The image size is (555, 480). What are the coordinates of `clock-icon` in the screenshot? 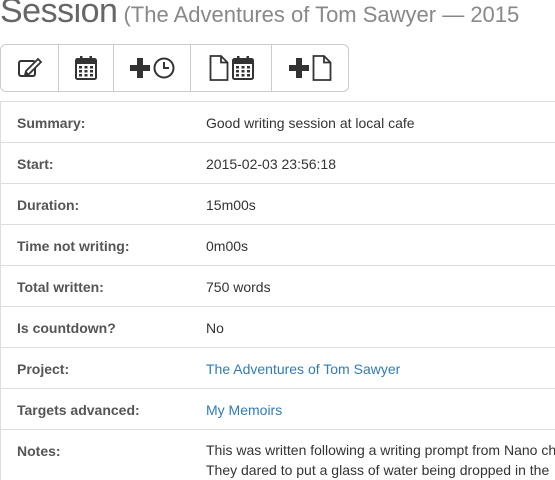 It's located at (163, 68).